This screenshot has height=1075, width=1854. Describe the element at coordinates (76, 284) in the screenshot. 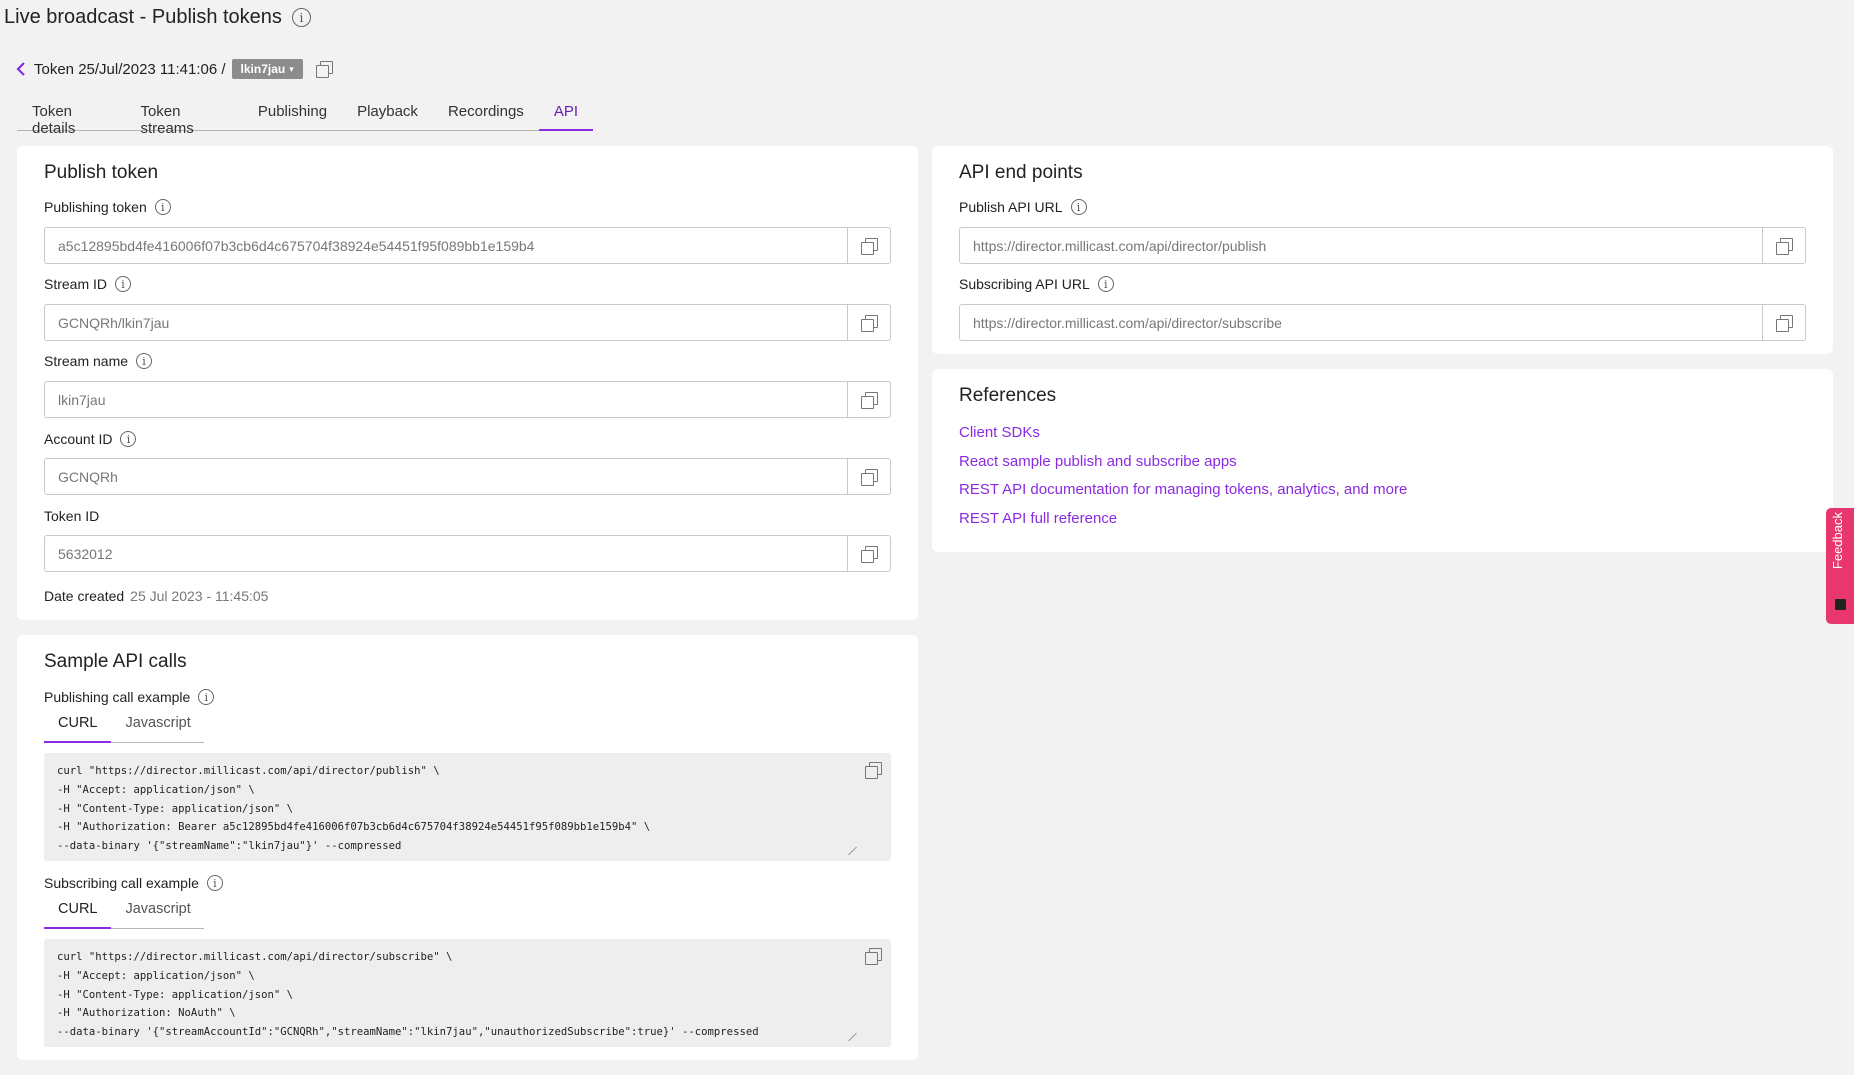

I see `stream-id-label-text: Stream ID` at that location.